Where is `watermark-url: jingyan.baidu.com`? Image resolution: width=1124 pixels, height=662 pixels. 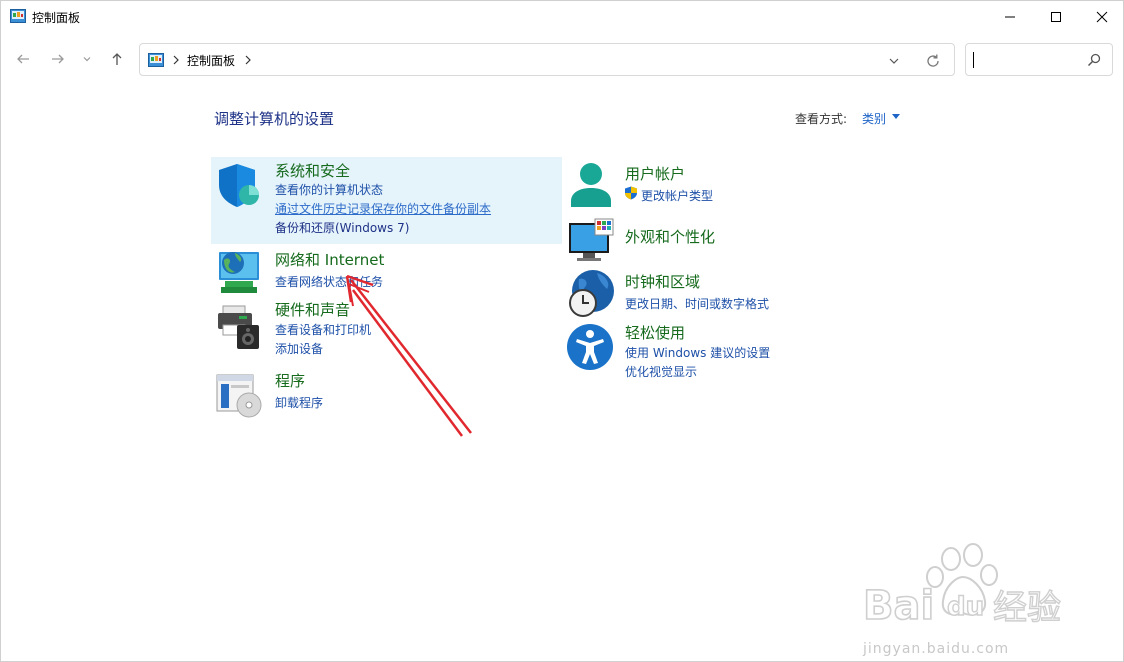 watermark-url: jingyan.baidu.com is located at coordinates (936, 649).